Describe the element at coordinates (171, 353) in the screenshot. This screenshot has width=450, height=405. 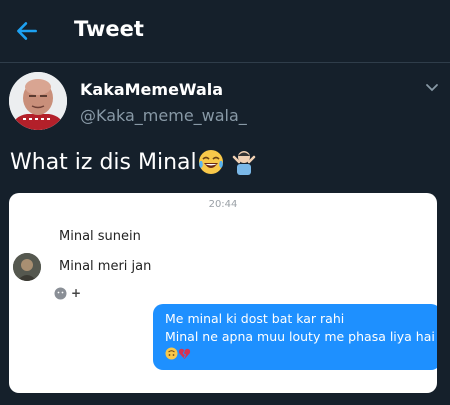
I see `upside-down-face-icon` at that location.